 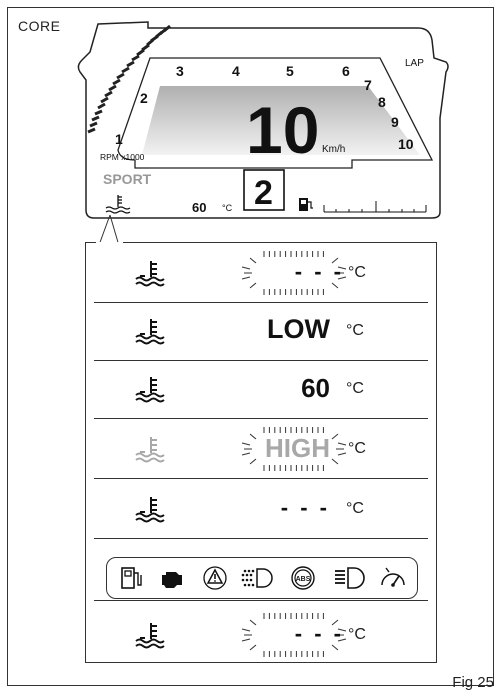 What do you see at coordinates (118, 204) in the screenshot?
I see `coolant-temp-icon-small` at bounding box center [118, 204].